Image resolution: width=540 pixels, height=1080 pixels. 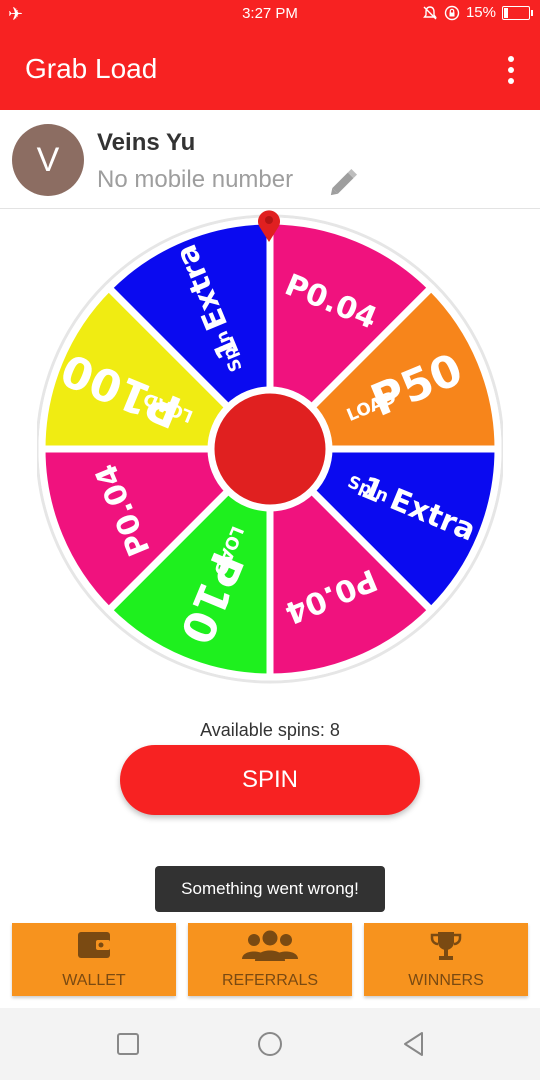 What do you see at coordinates (128, 1044) in the screenshot?
I see `square-recents-icon` at bounding box center [128, 1044].